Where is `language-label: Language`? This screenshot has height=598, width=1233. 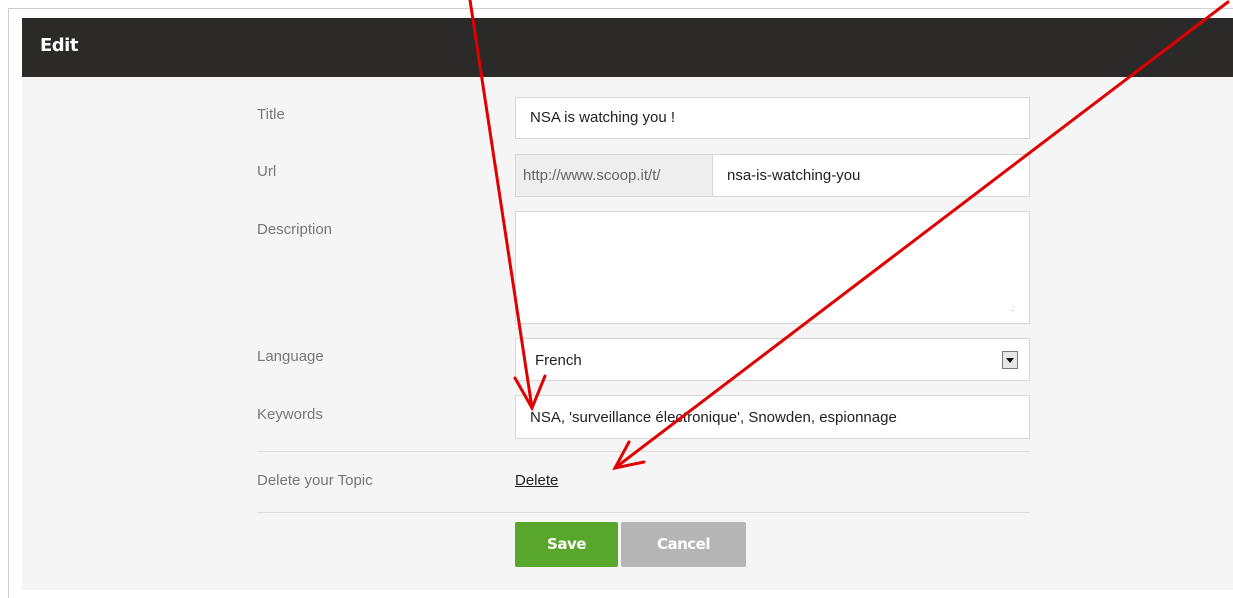
language-label: Language is located at coordinates (290, 356).